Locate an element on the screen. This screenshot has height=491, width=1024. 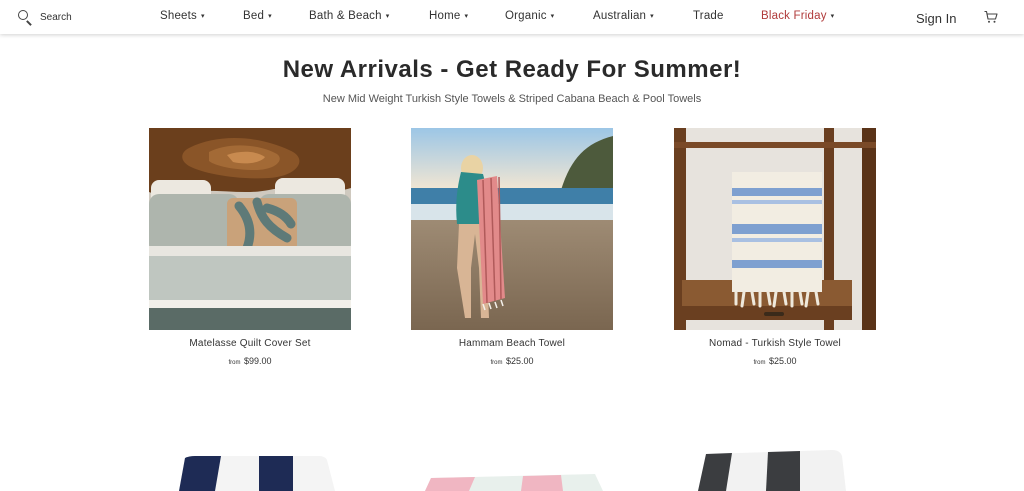
nav-item-bed: Bed ▾ is located at coordinates (257, 16).